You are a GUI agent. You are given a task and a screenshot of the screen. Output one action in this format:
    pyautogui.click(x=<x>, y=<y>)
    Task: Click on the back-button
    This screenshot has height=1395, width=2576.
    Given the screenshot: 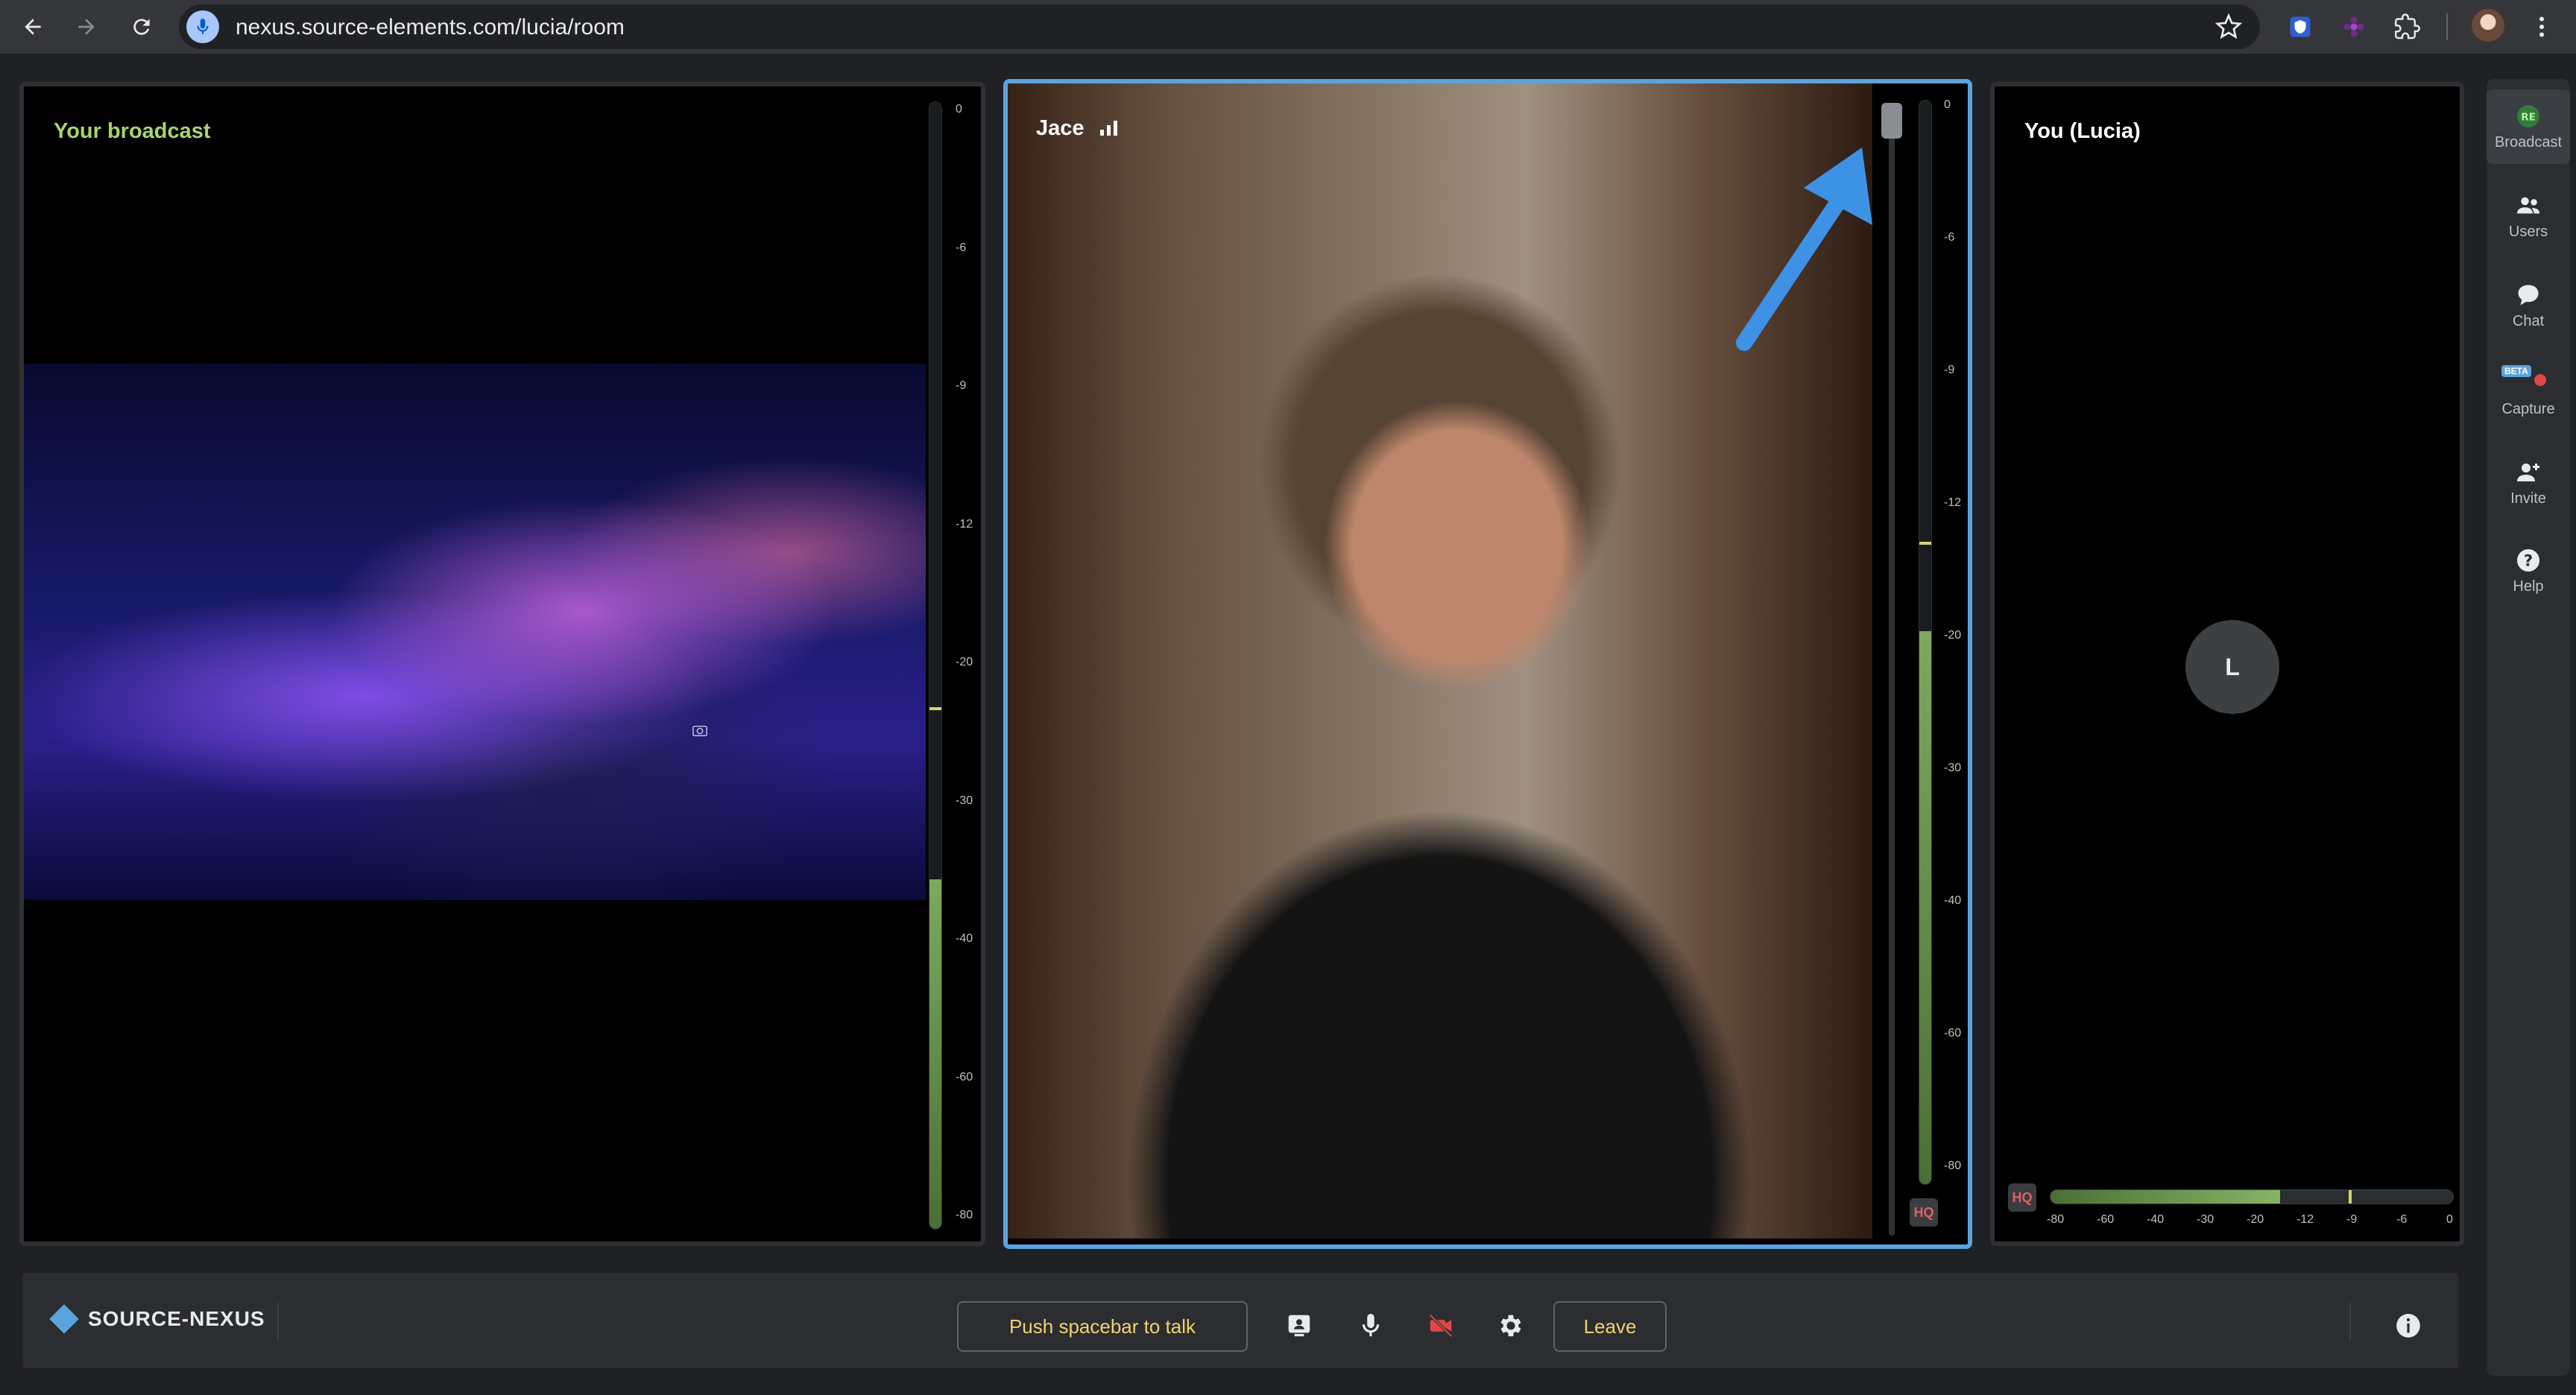 What is the action you would take?
    pyautogui.click(x=33, y=26)
    